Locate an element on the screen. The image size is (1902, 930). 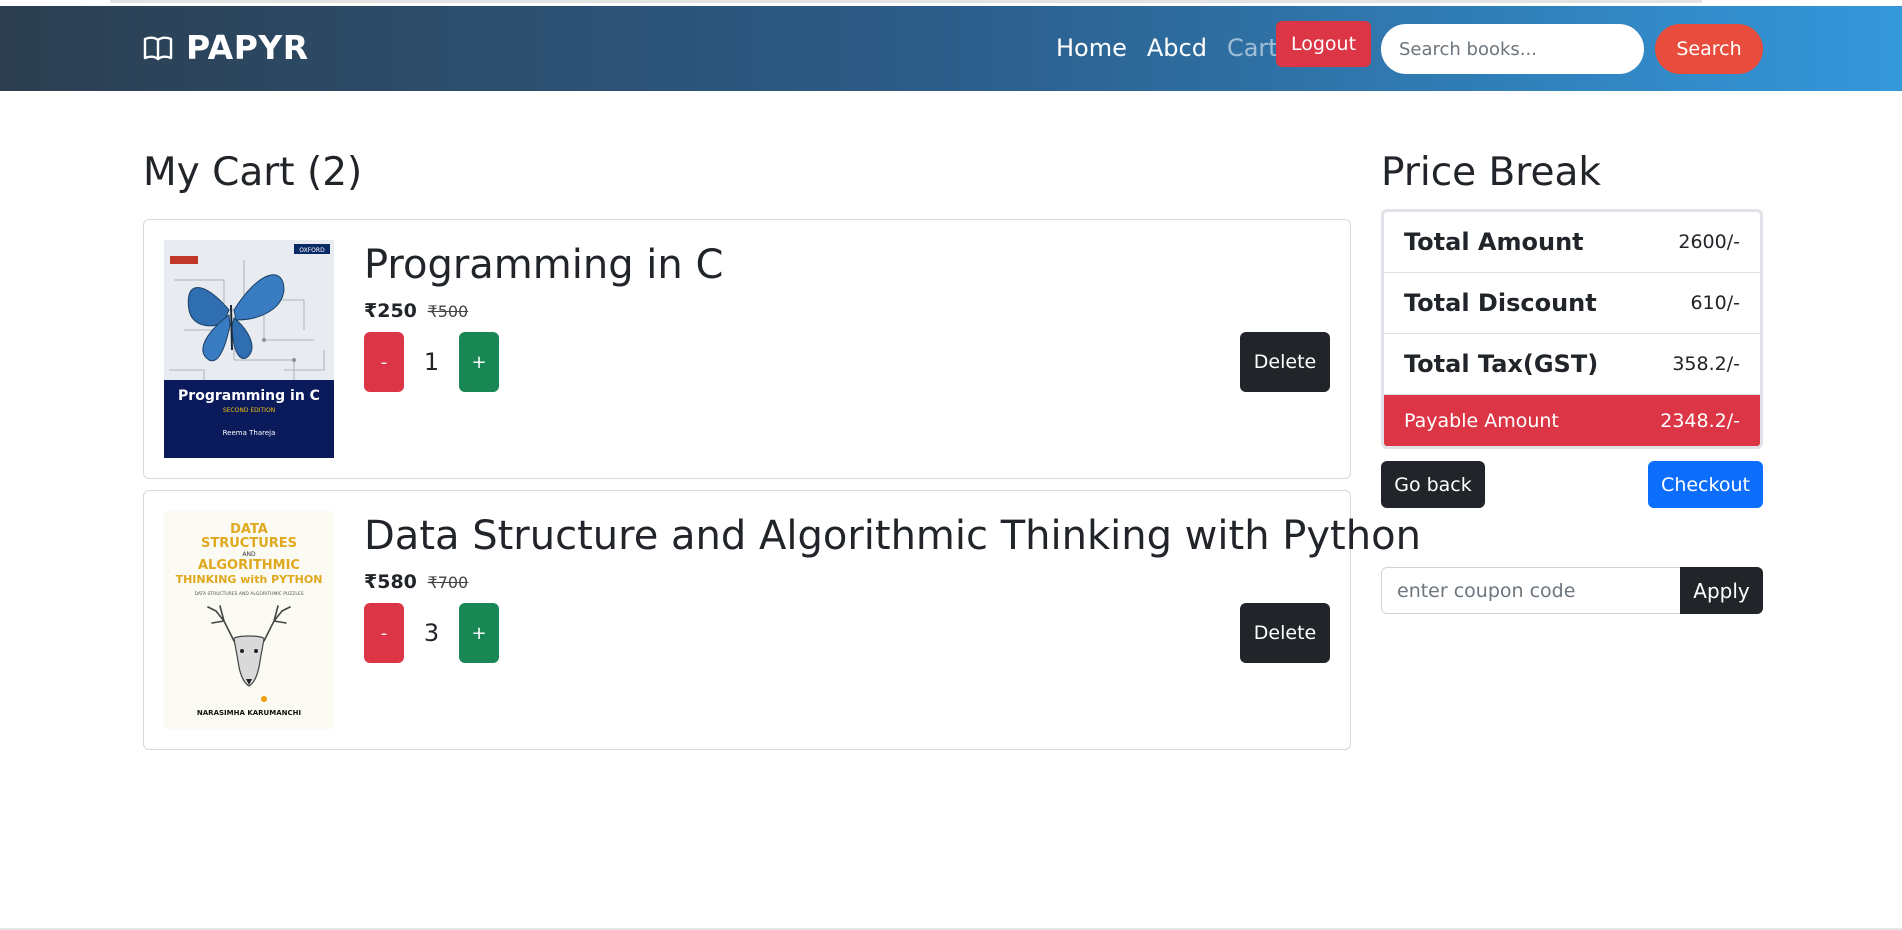
logout-button: Logout is located at coordinates (1323, 44).